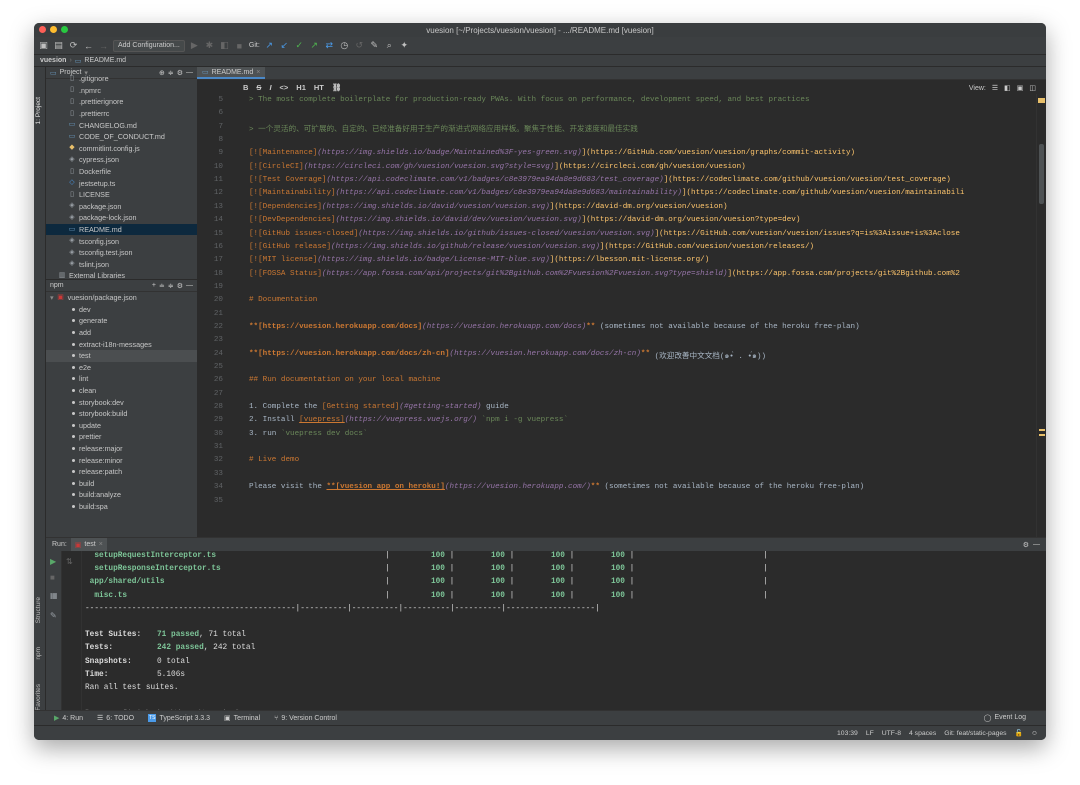 This screenshot has height=785, width=1080. What do you see at coordinates (319, 87) in the screenshot?
I see `heading-type-button: HT` at bounding box center [319, 87].